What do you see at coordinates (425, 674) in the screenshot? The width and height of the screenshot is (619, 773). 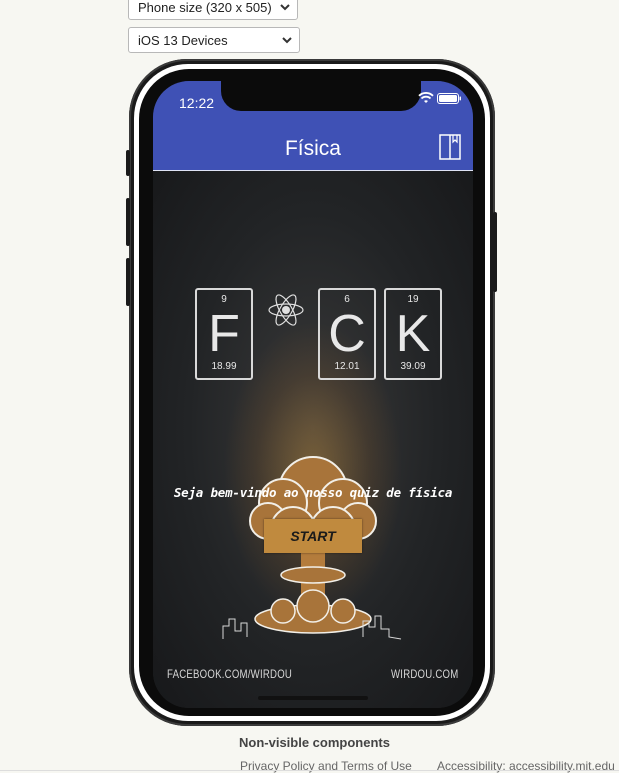 I see `website-link: WIRDOU.COM` at bounding box center [425, 674].